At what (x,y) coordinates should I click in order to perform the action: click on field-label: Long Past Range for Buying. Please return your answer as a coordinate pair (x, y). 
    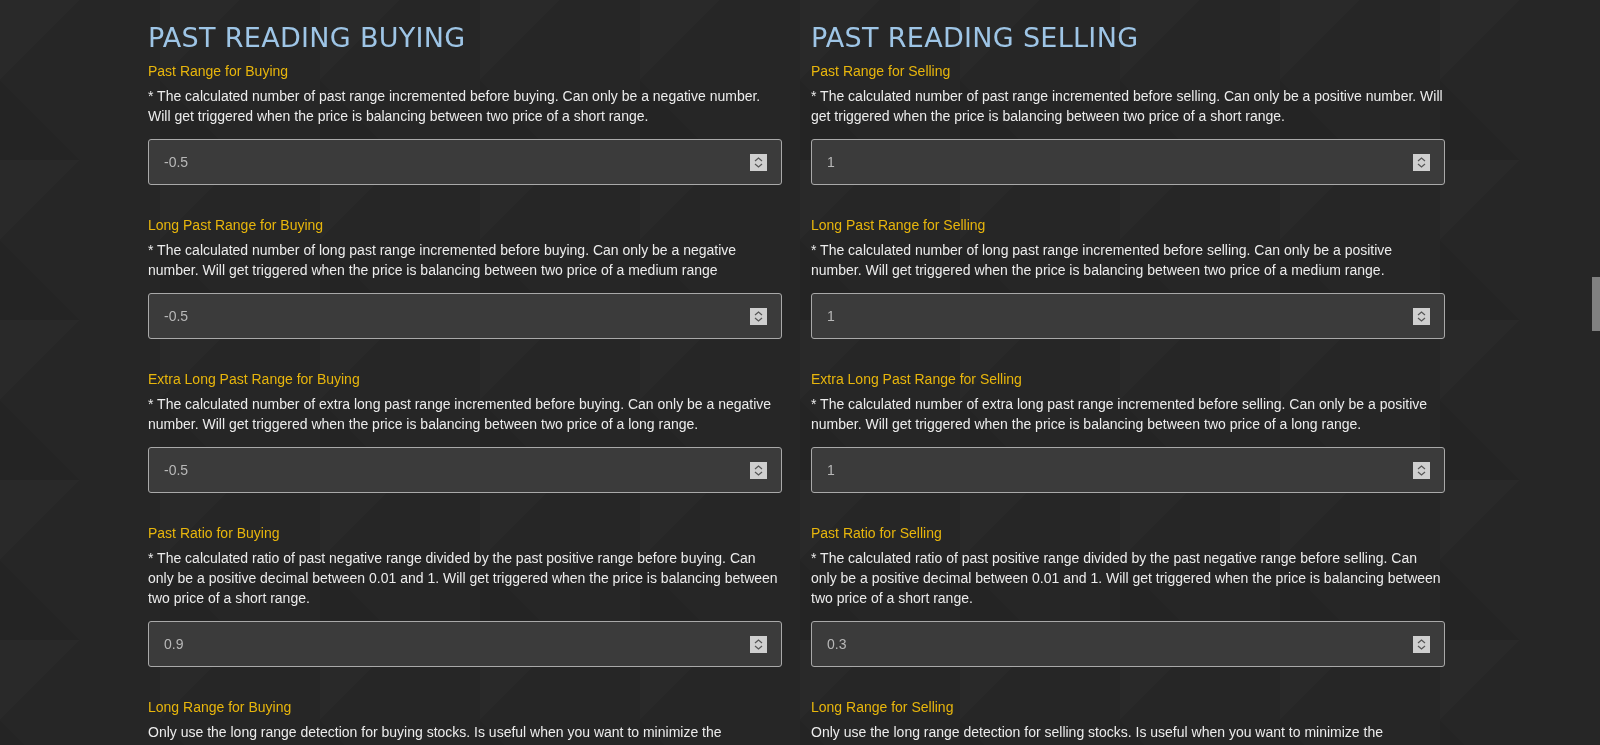
    Looking at the image, I should click on (236, 225).